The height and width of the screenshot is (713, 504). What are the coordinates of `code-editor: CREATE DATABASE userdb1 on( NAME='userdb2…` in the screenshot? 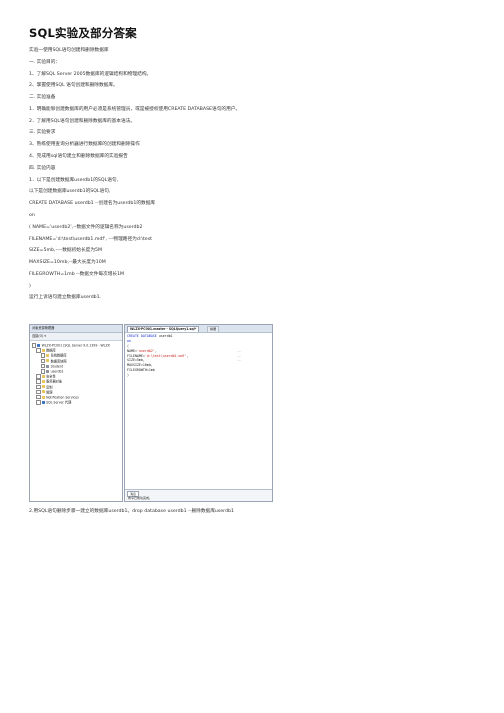 It's located at (198, 355).